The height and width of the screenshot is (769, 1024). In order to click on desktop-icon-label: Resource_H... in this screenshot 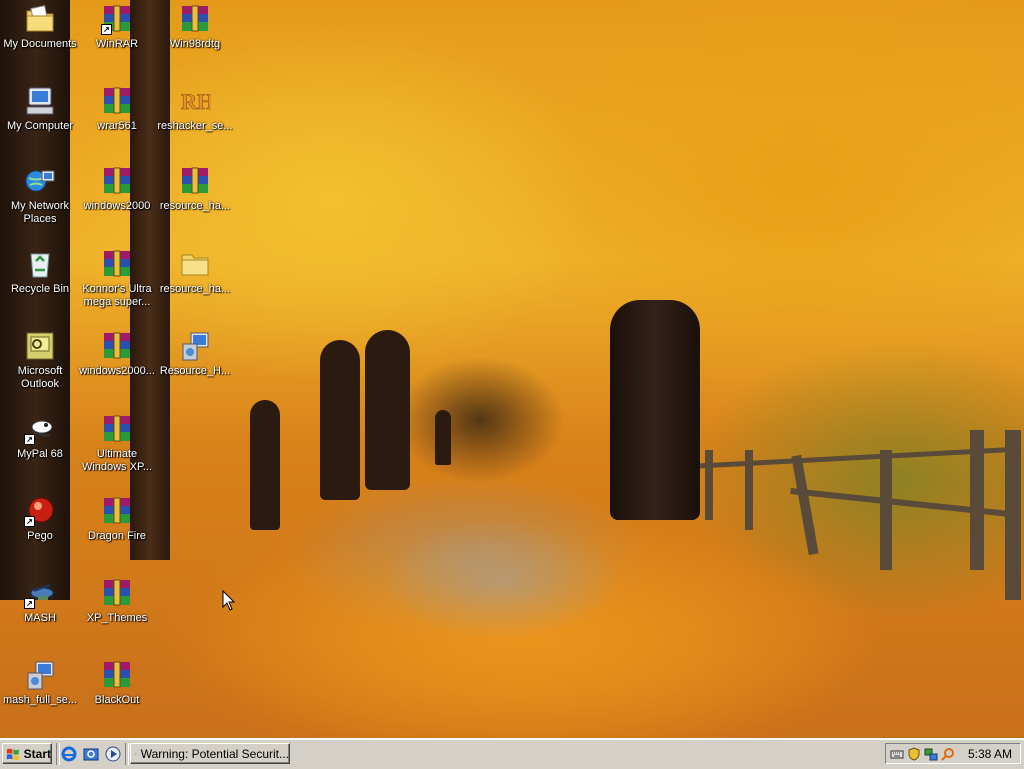, I will do `click(195, 371)`.